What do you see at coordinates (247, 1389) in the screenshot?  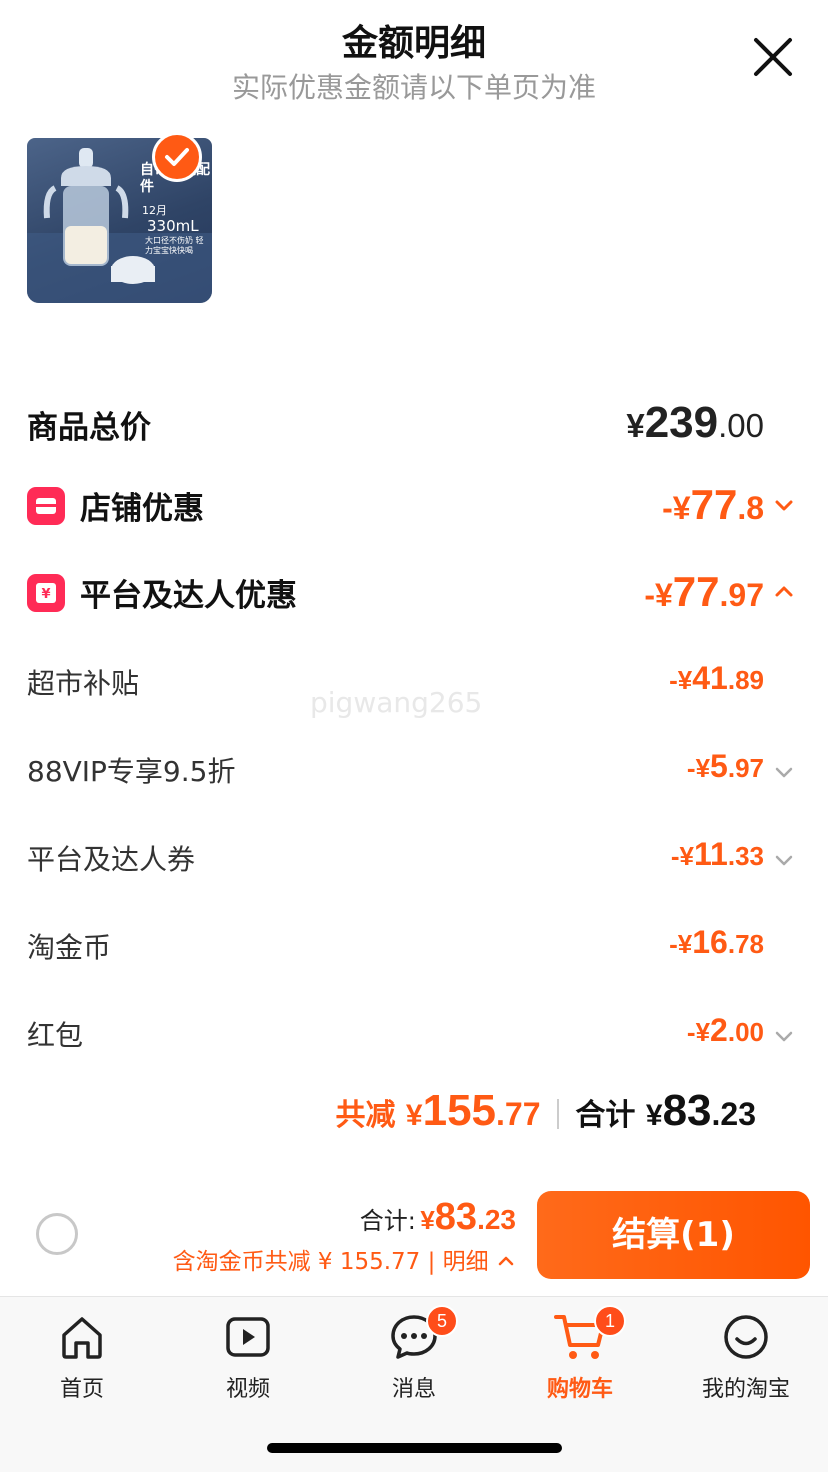 I see `tab-video-label: 视频` at bounding box center [247, 1389].